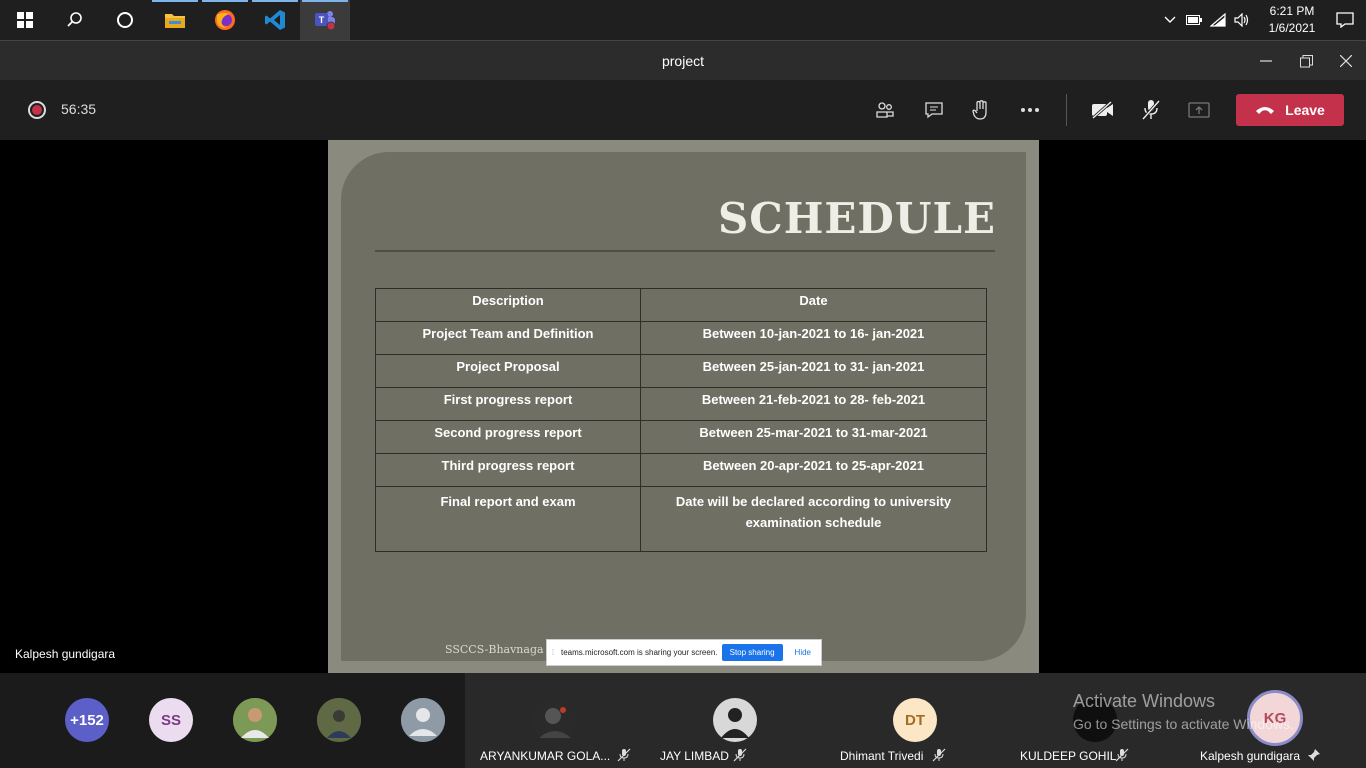 Image resolution: width=1366 pixels, height=768 pixels. I want to click on mic-toggle-button, so click(1151, 110).